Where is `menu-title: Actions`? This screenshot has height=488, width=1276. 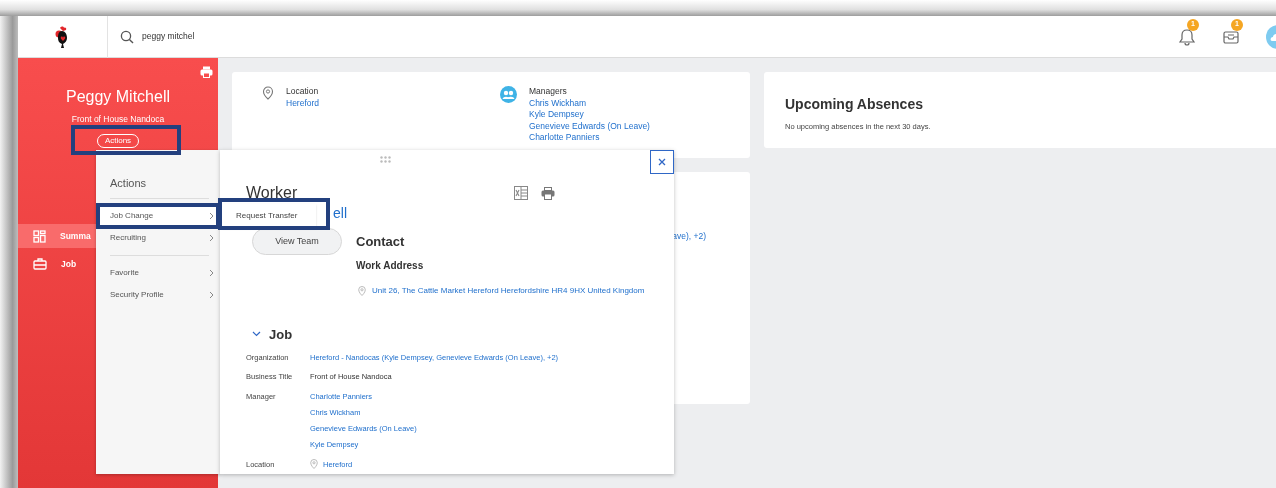 menu-title: Actions is located at coordinates (129, 183).